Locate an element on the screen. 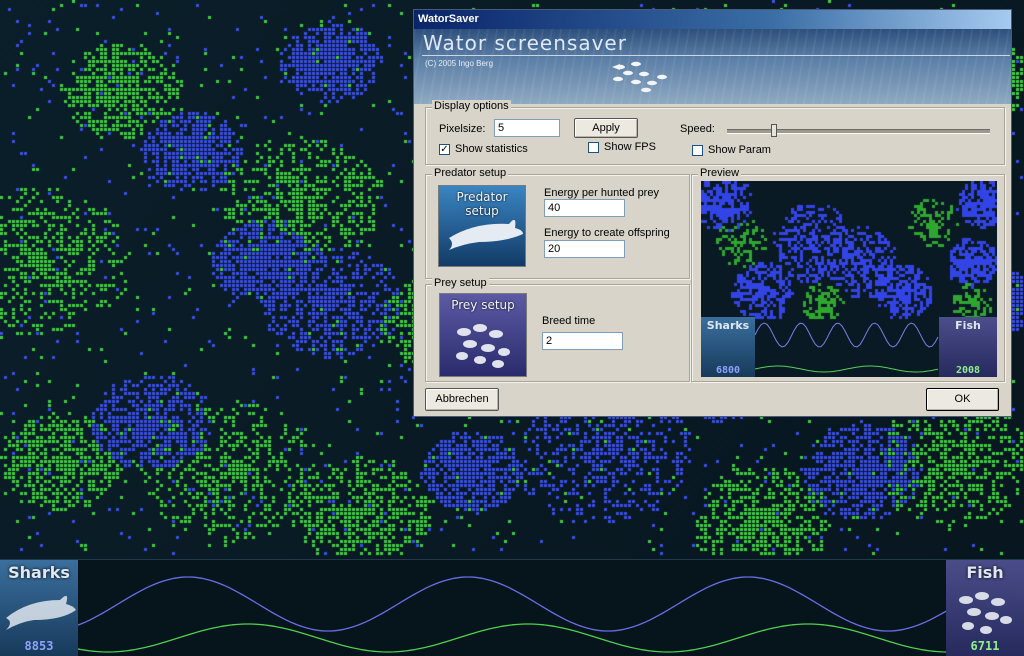 The height and width of the screenshot is (656, 1024). speed-label: Speed: is located at coordinates (697, 129).